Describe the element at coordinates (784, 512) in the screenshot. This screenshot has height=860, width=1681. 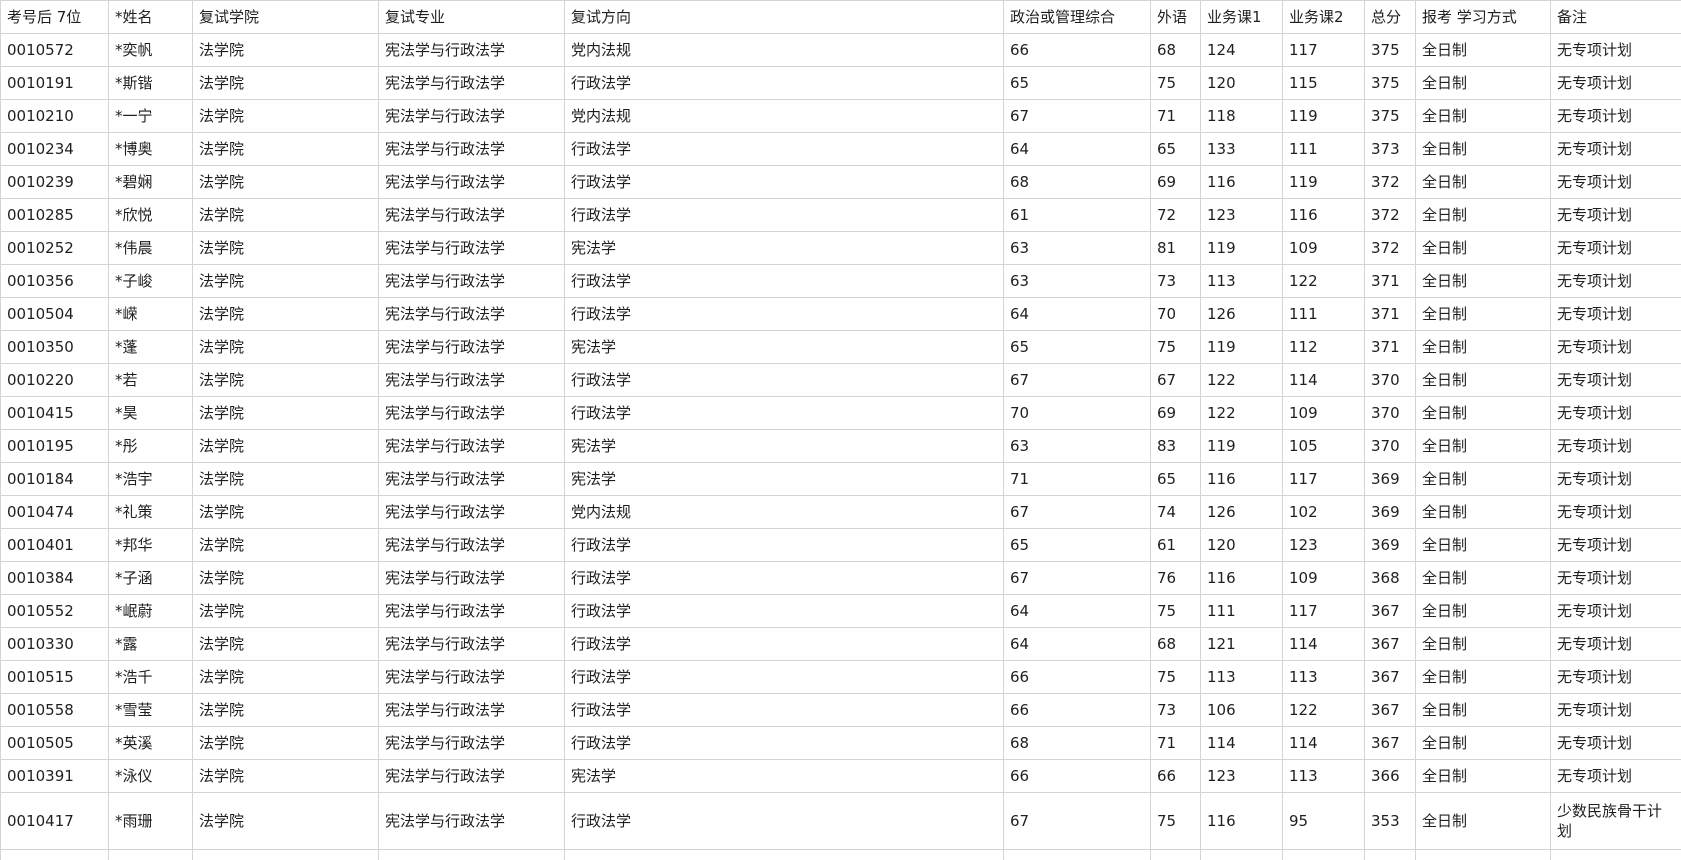
I see `cell-direction: 党内法规` at that location.